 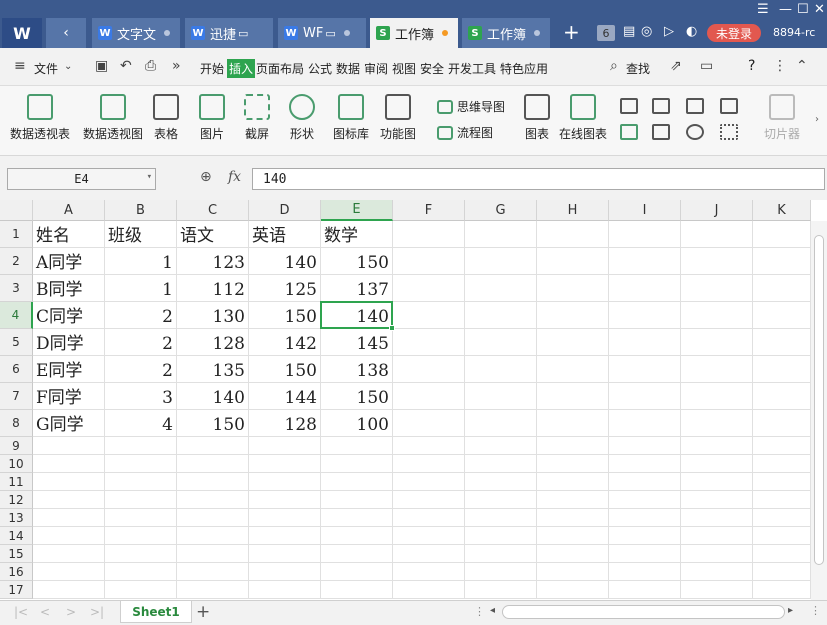 I want to click on cell-j10, so click(x=717, y=464).